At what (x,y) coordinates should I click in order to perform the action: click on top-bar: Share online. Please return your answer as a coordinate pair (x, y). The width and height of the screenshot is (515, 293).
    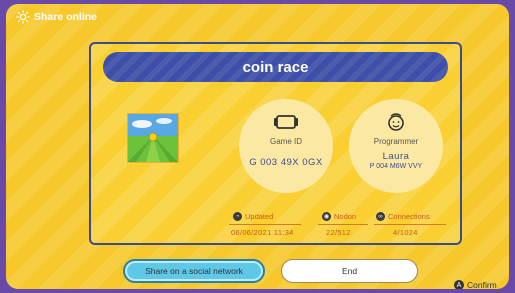
    Looking at the image, I should click on (257, 17).